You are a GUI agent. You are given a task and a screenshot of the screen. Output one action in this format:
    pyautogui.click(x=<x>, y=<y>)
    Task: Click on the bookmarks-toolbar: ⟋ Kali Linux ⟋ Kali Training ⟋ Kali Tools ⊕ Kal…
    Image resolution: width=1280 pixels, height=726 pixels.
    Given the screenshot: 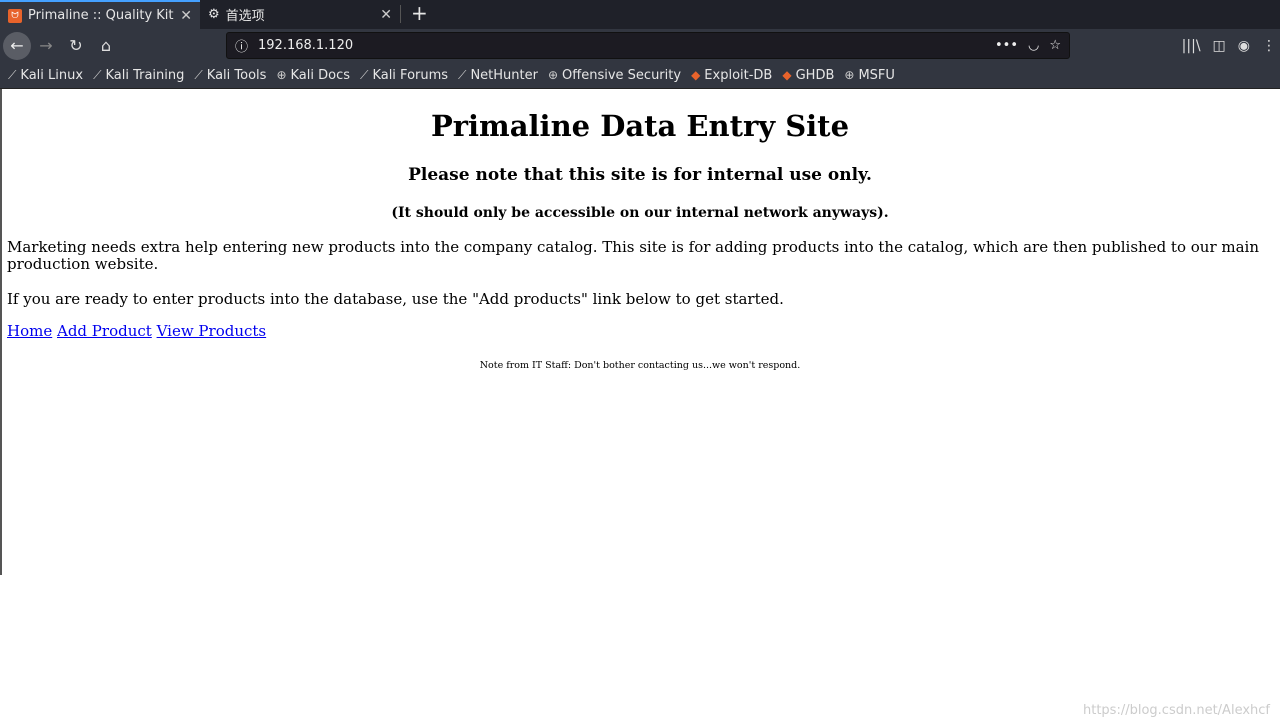 What is the action you would take?
    pyautogui.click(x=640, y=75)
    